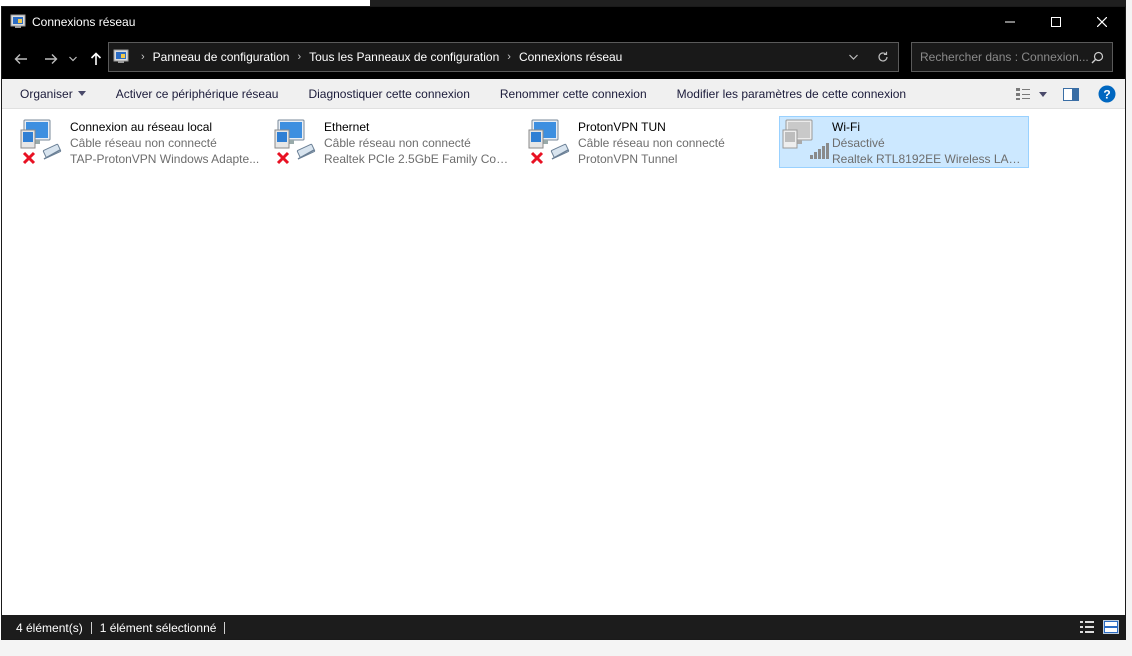 This screenshot has height=656, width=1132. I want to click on activate-device-button: Activer ce périphérique réseau, so click(197, 94).